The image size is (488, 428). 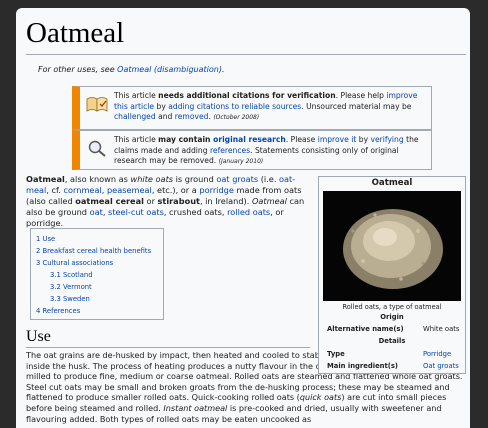 What do you see at coordinates (152, 179) in the screenshot?
I see `intro-italic: white oats` at bounding box center [152, 179].